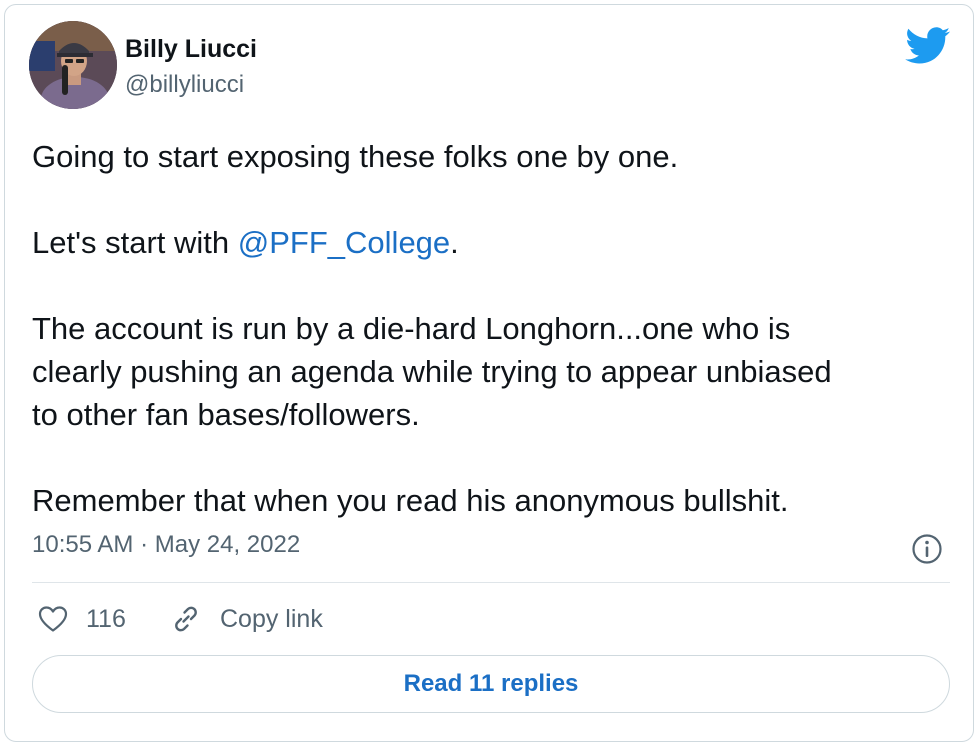 This screenshot has width=980, height=750. I want to click on twitter-bird-icon, so click(928, 46).